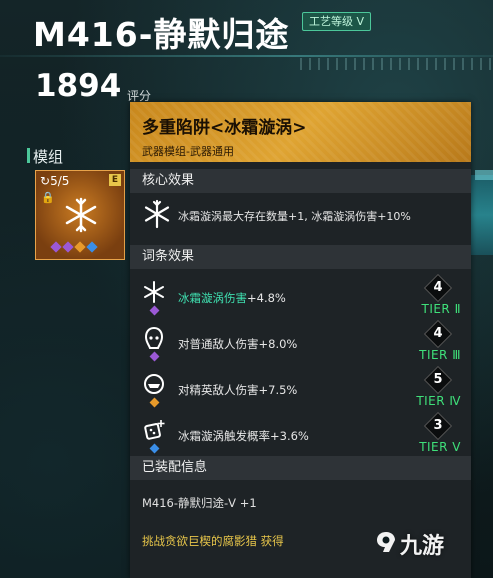  I want to click on watermark-text: 九游, so click(422, 546).